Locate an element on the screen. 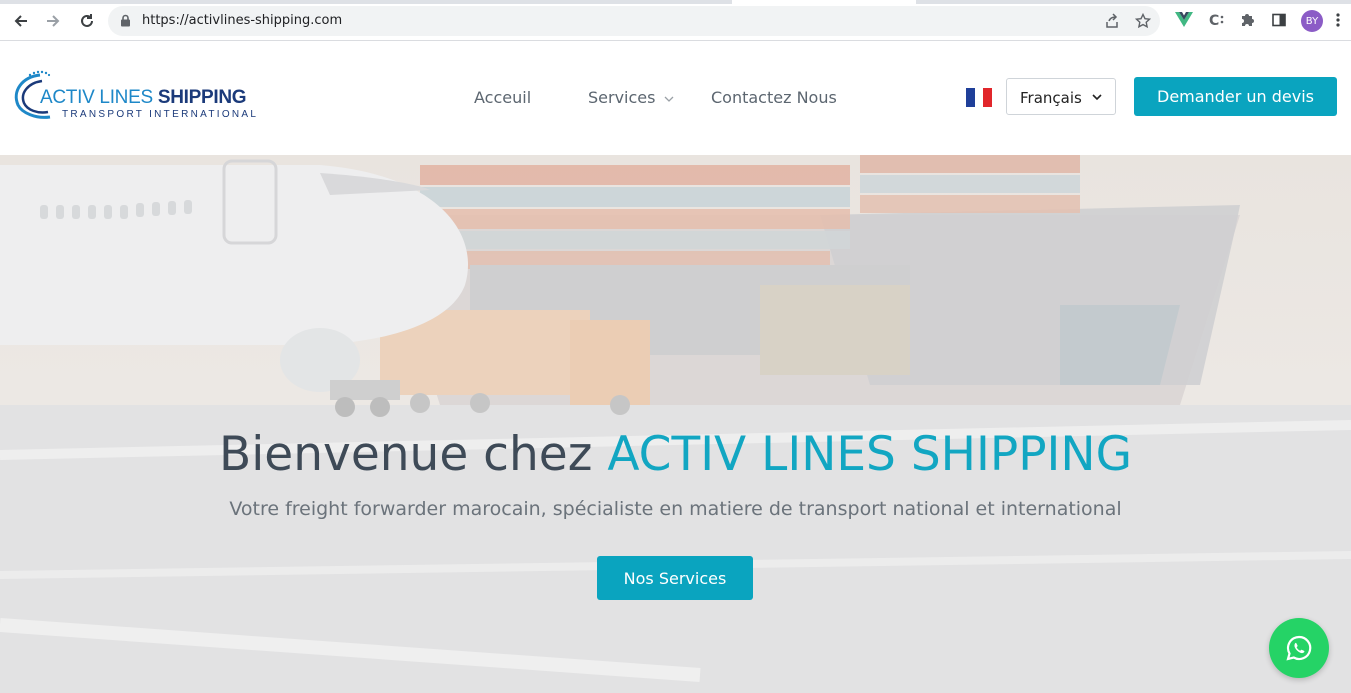 This screenshot has height=693, width=1351. url-text: https://activlines-shipping.com is located at coordinates (242, 20).